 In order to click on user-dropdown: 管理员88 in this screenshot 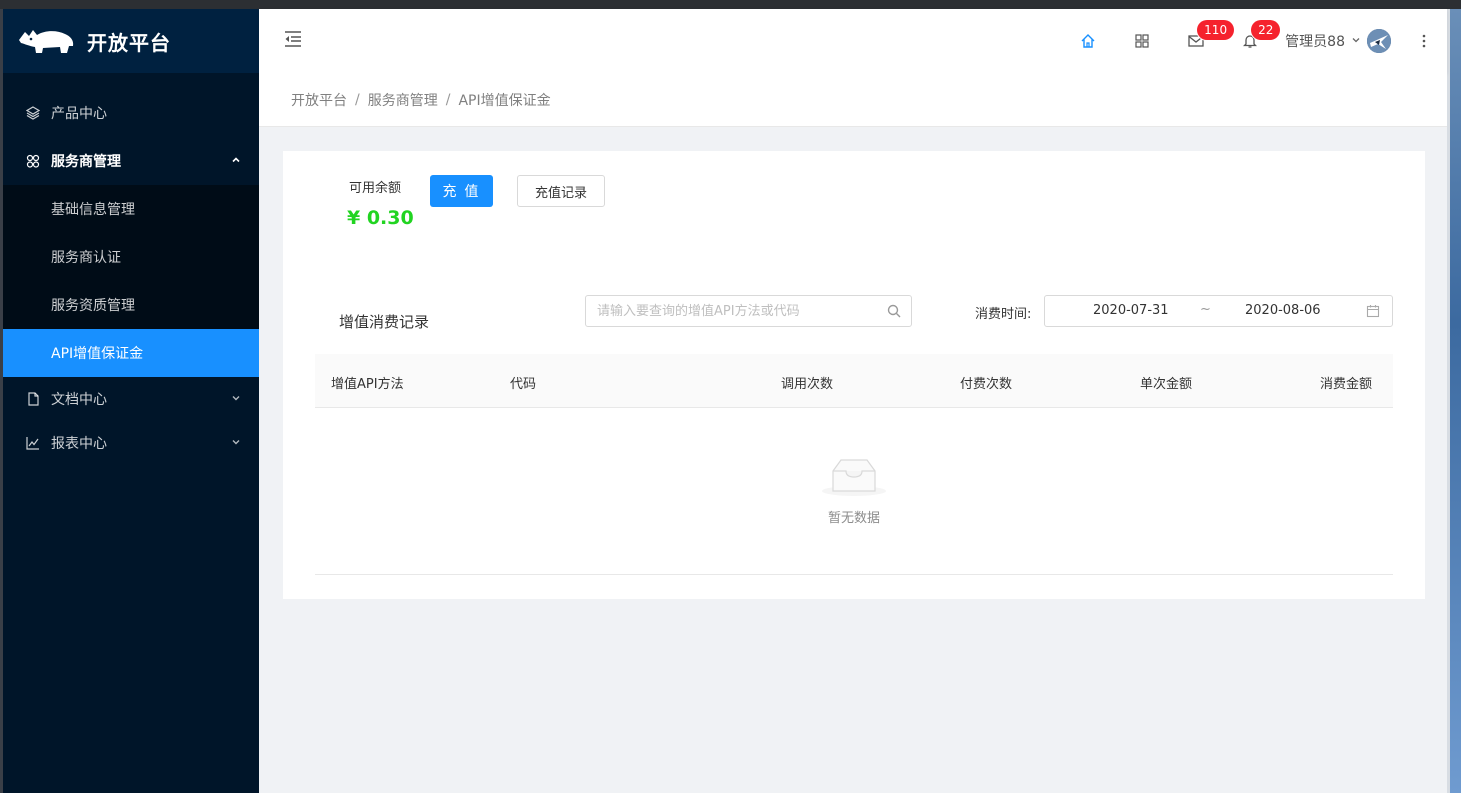, I will do `click(1339, 41)`.